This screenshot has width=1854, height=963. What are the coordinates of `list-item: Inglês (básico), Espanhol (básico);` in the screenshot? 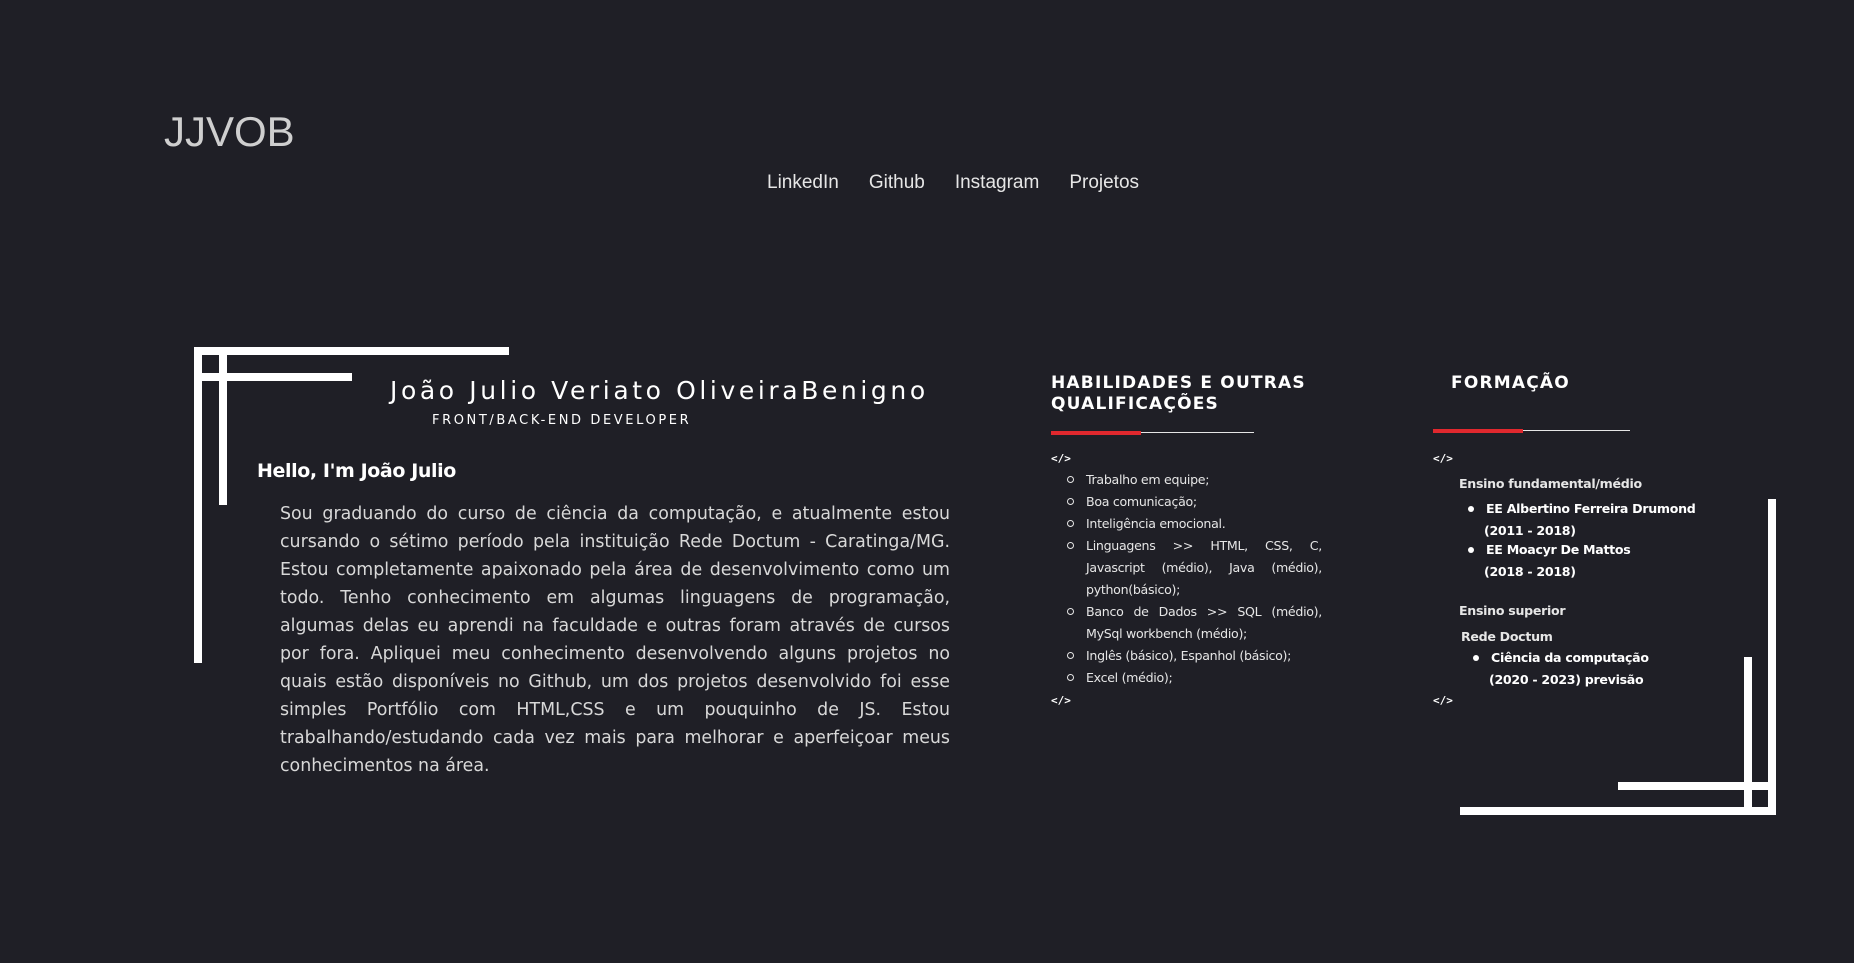 It's located at (1194, 656).